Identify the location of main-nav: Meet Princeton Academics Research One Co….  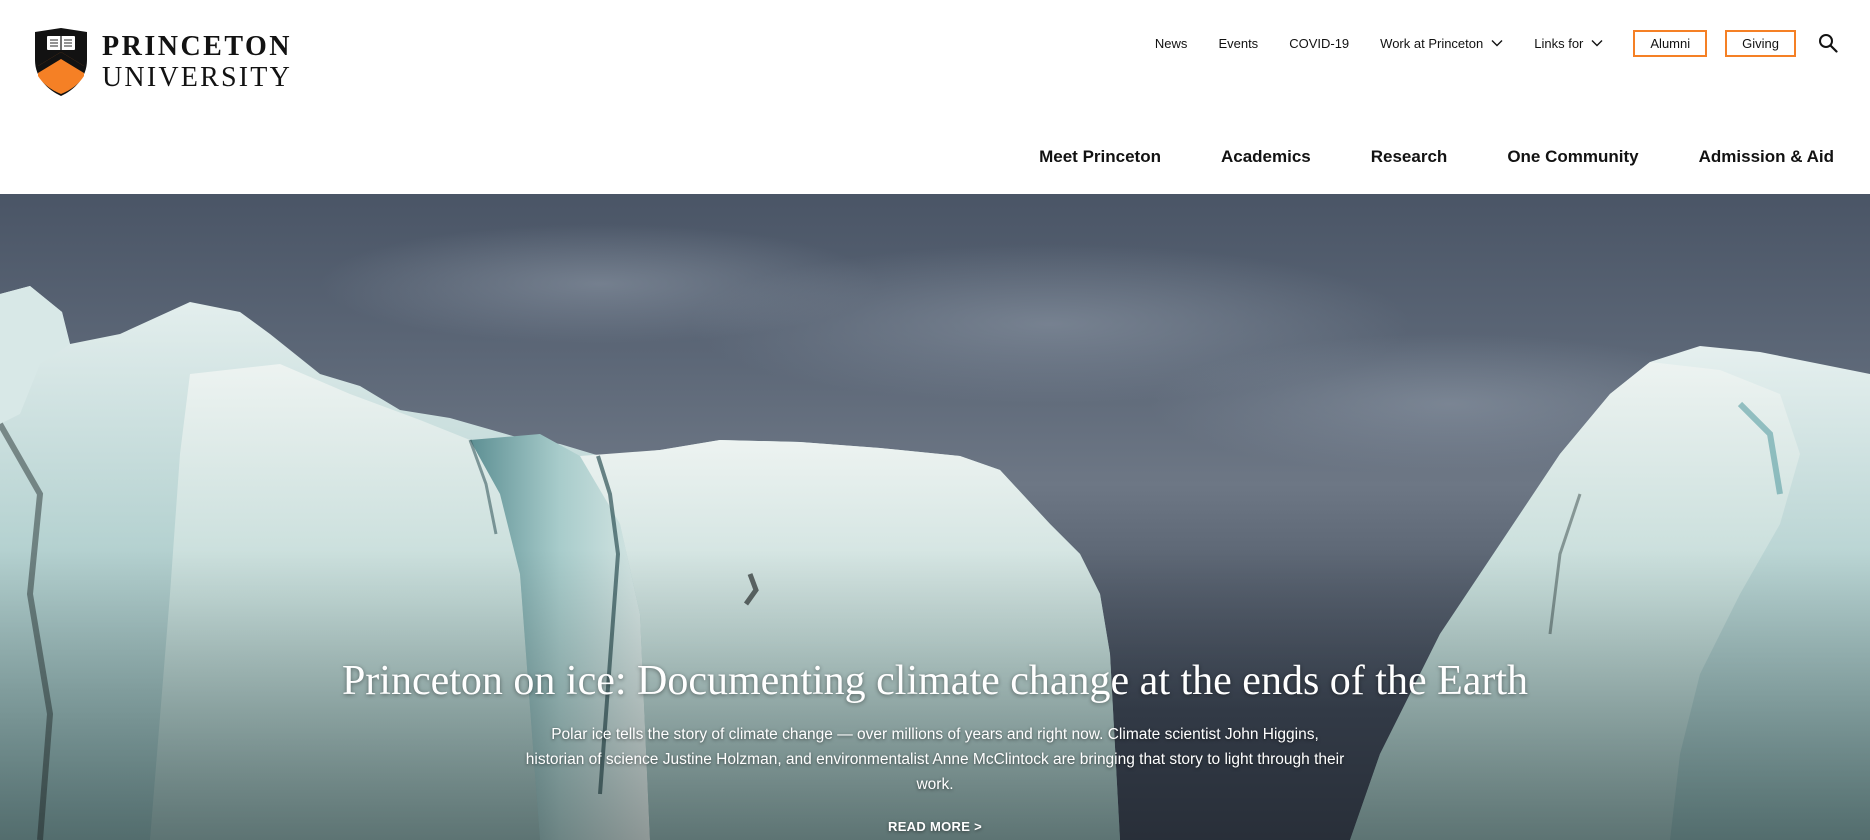
(1436, 157).